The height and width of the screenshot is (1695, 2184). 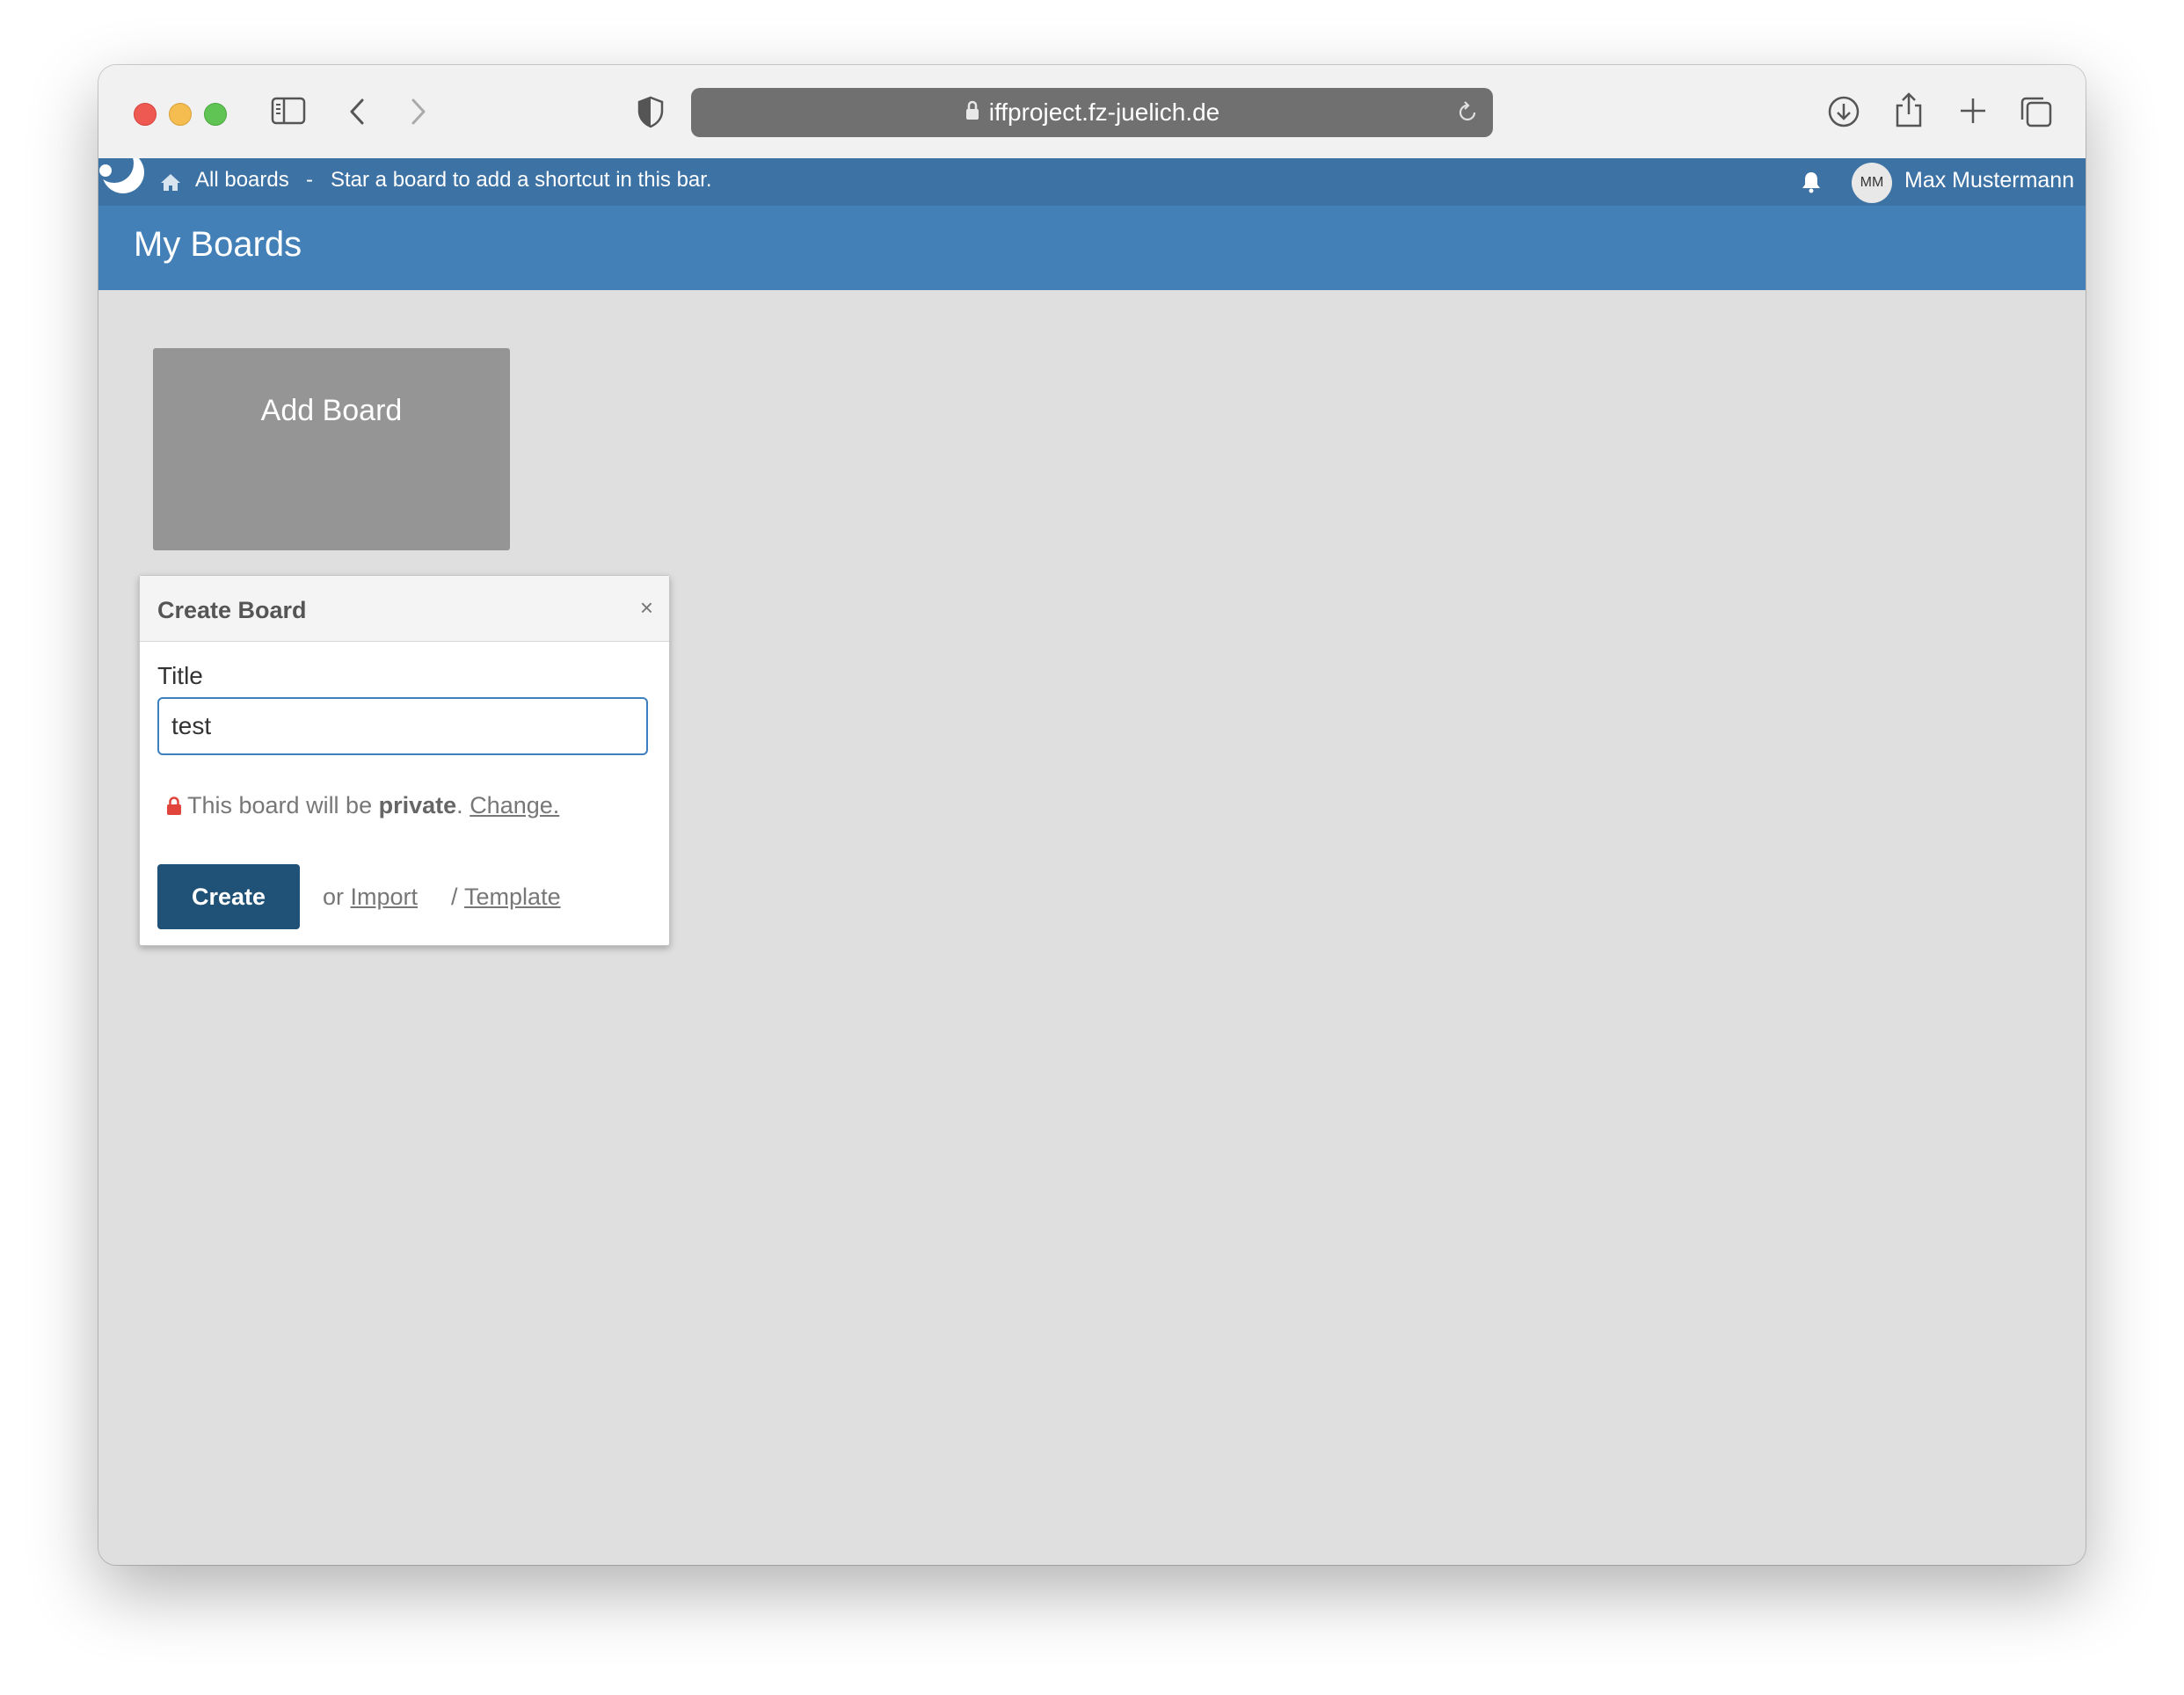 I want to click on maximize-window-button, so click(x=215, y=115).